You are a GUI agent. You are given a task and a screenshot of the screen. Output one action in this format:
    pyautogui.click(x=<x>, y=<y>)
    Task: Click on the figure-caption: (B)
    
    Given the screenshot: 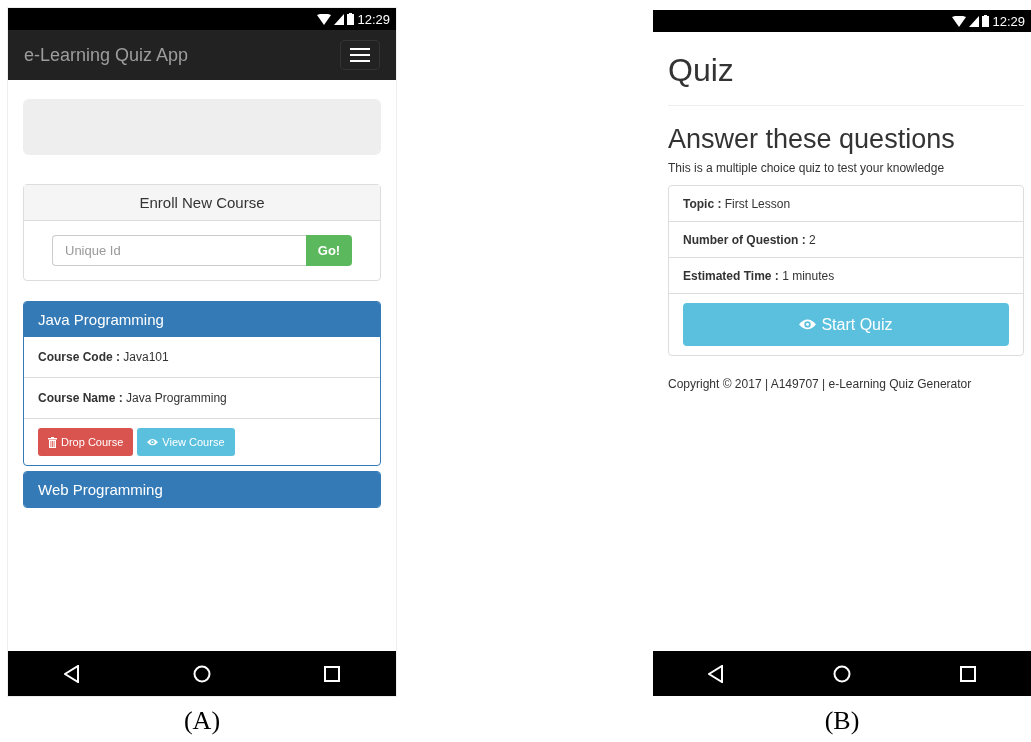 What is the action you would take?
    pyautogui.click(x=842, y=721)
    